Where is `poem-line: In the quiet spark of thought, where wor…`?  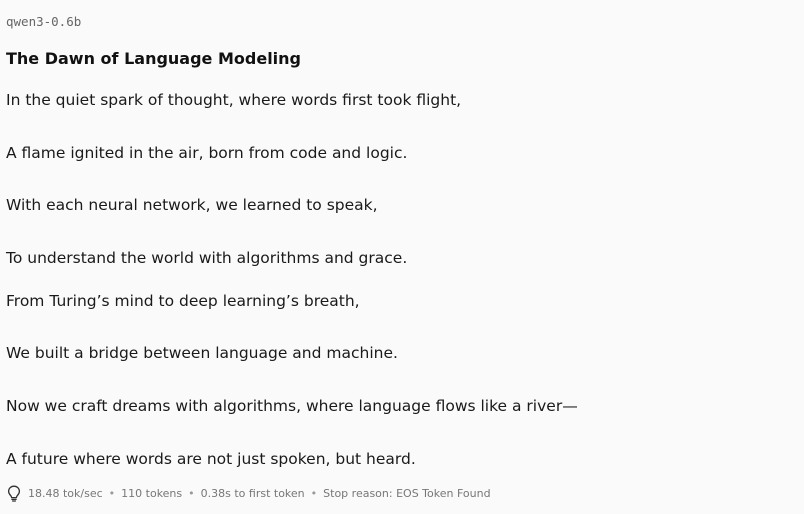 poem-line: In the quiet spark of thought, where wor… is located at coordinates (234, 100).